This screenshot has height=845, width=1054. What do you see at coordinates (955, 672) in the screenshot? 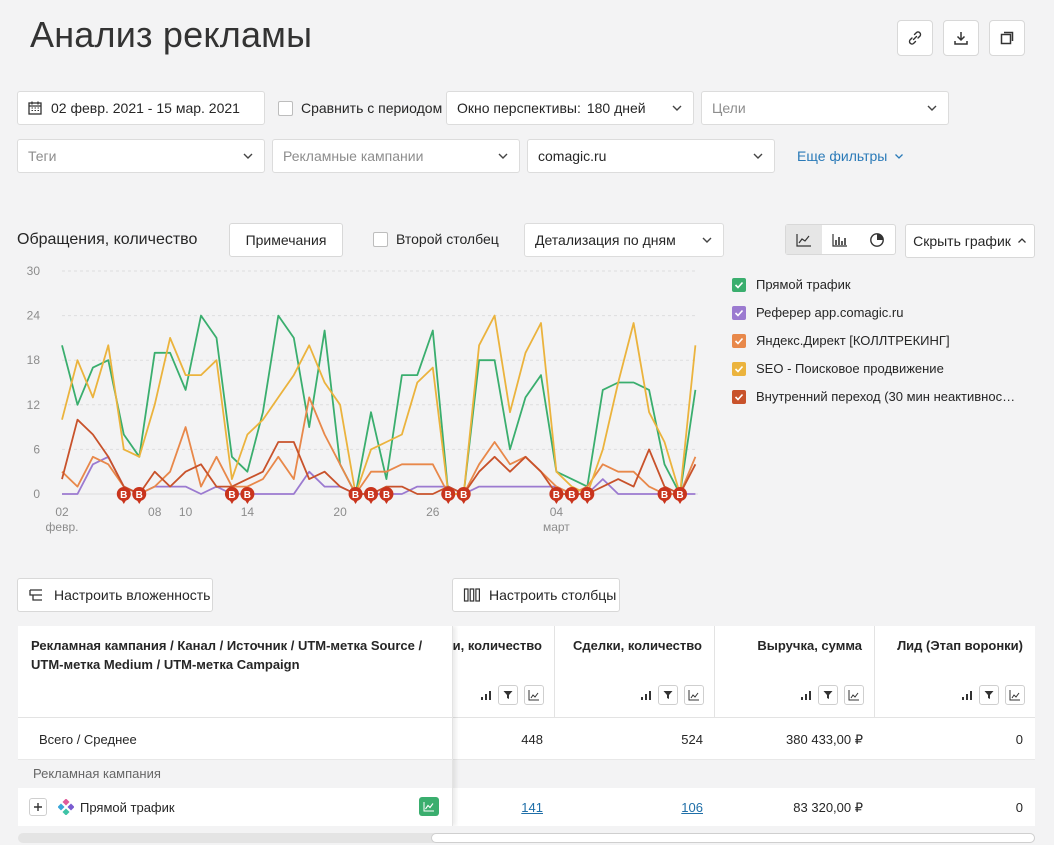
I see `column-header: Лид (Этап воронки)` at bounding box center [955, 672].